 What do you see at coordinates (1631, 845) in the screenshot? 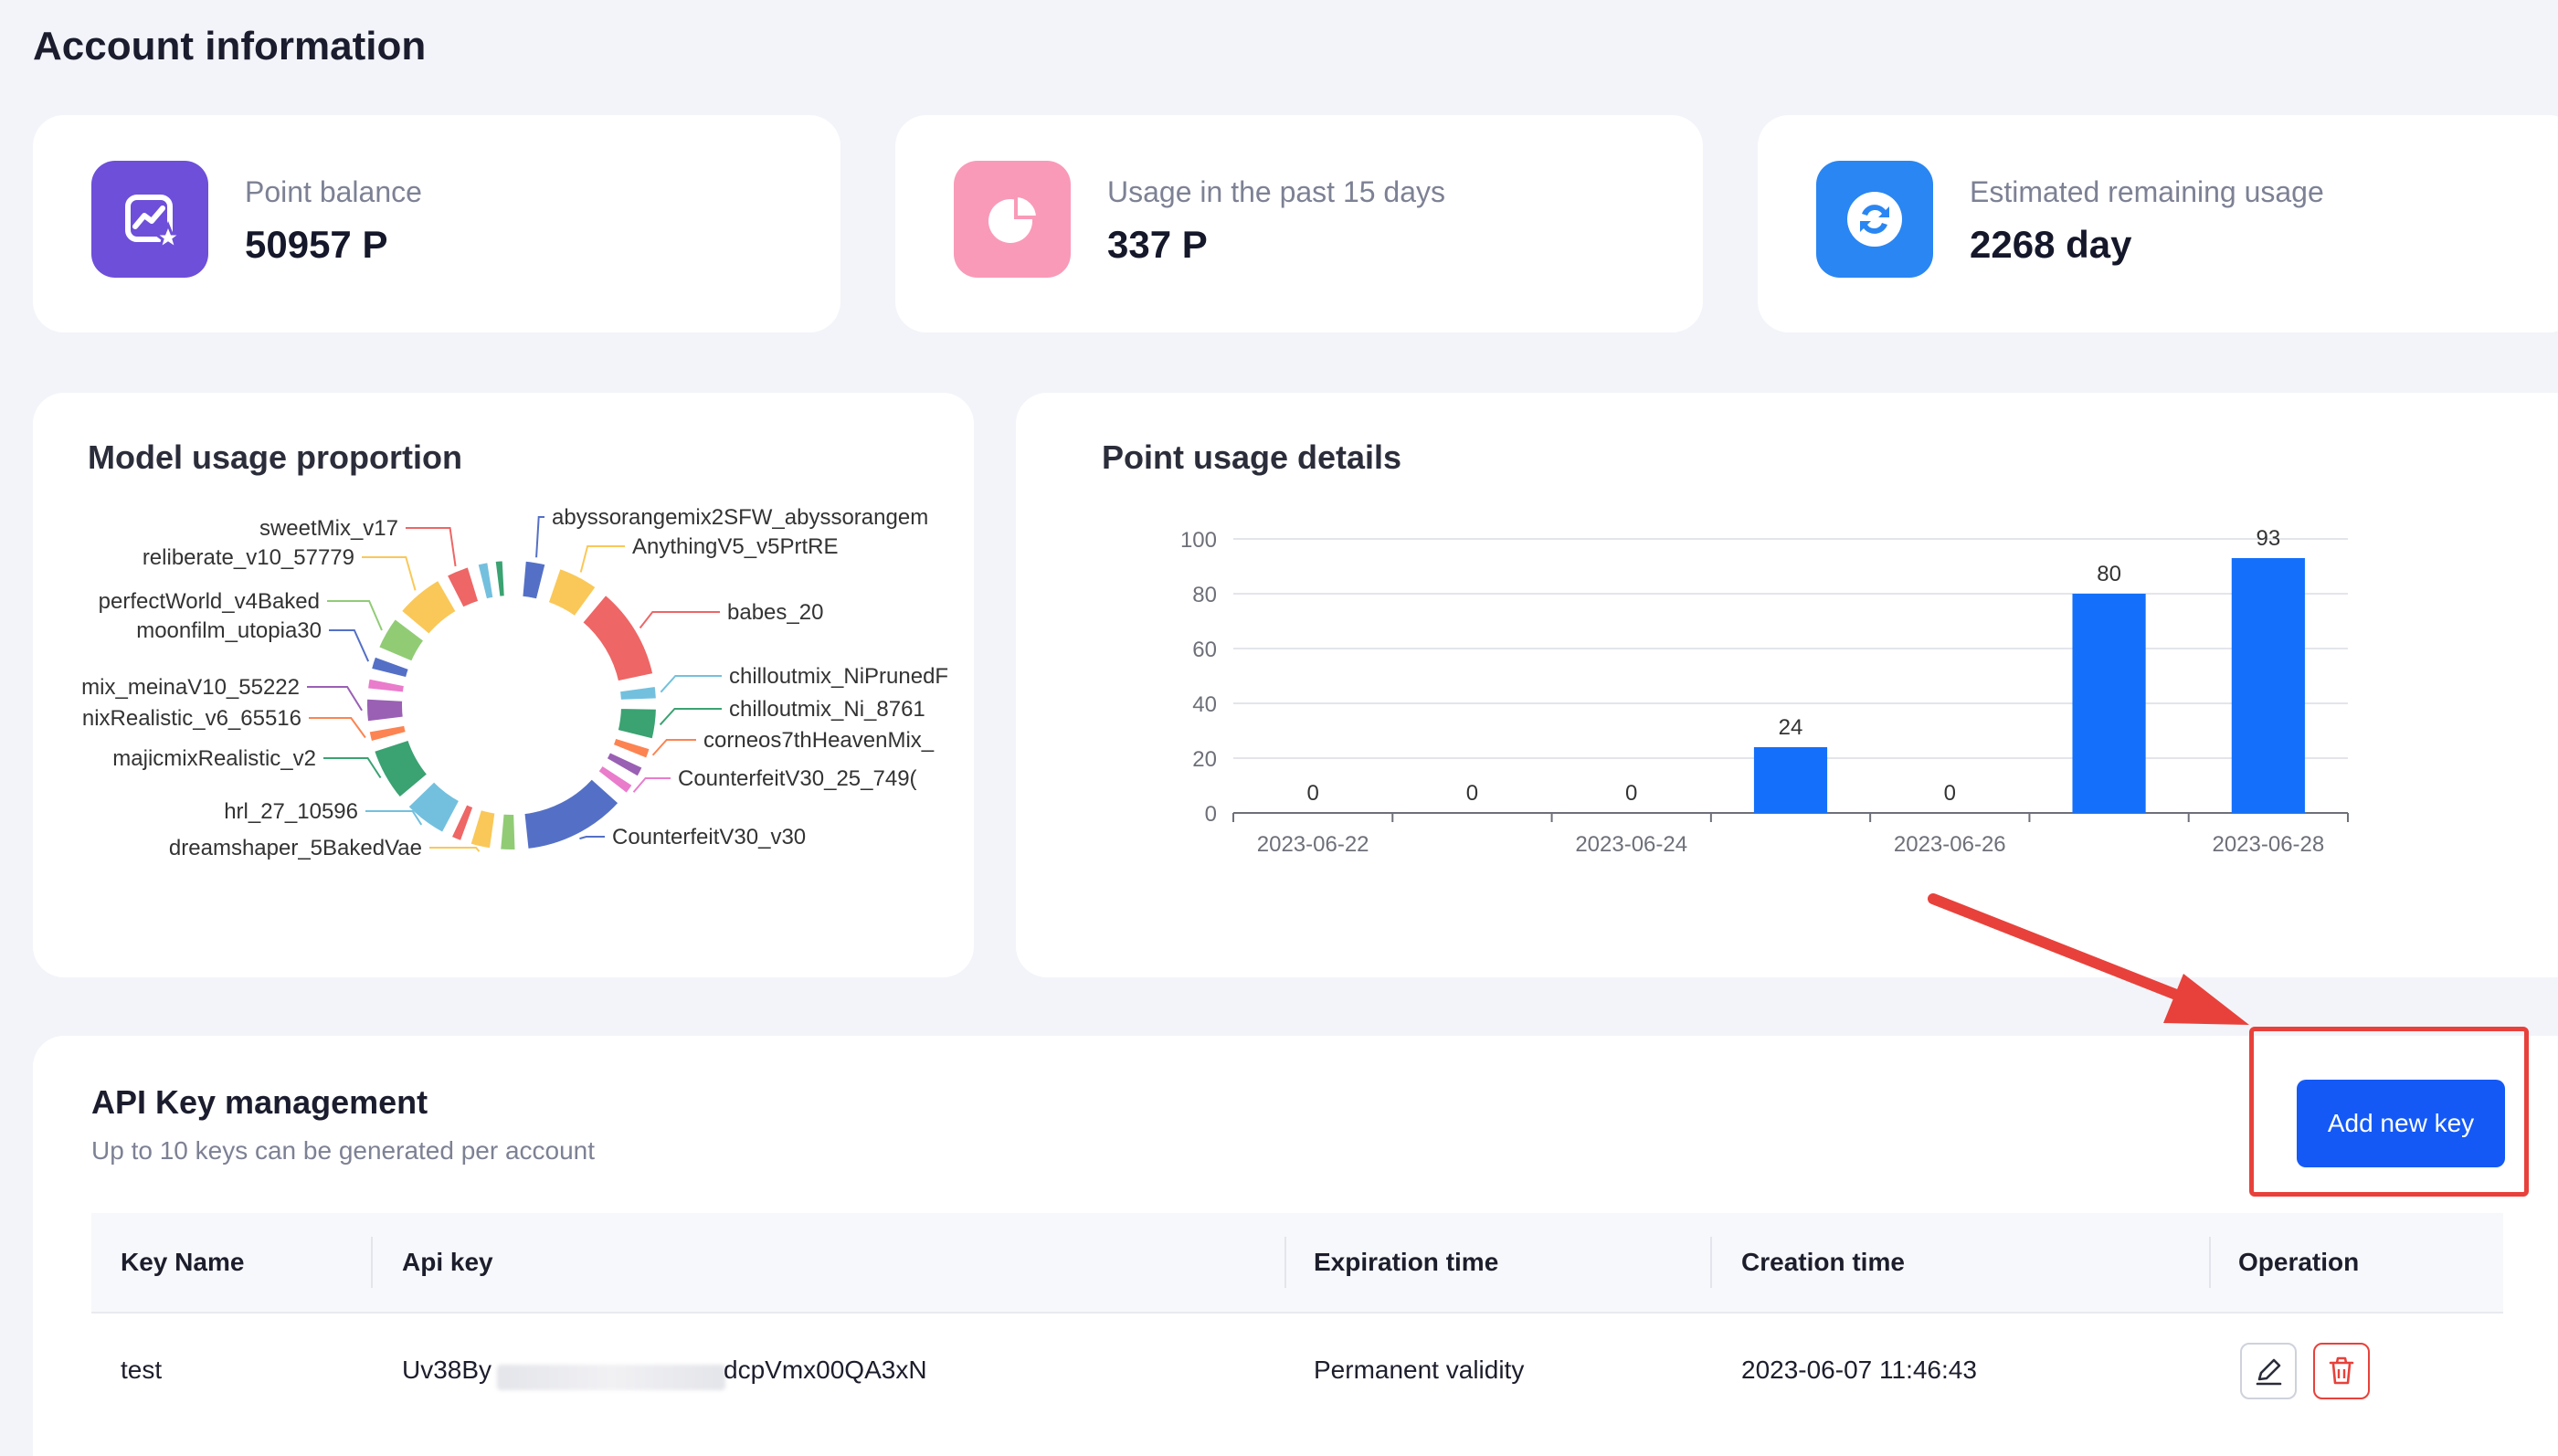
I see `x-tick-label: 2023-06-24` at bounding box center [1631, 845].